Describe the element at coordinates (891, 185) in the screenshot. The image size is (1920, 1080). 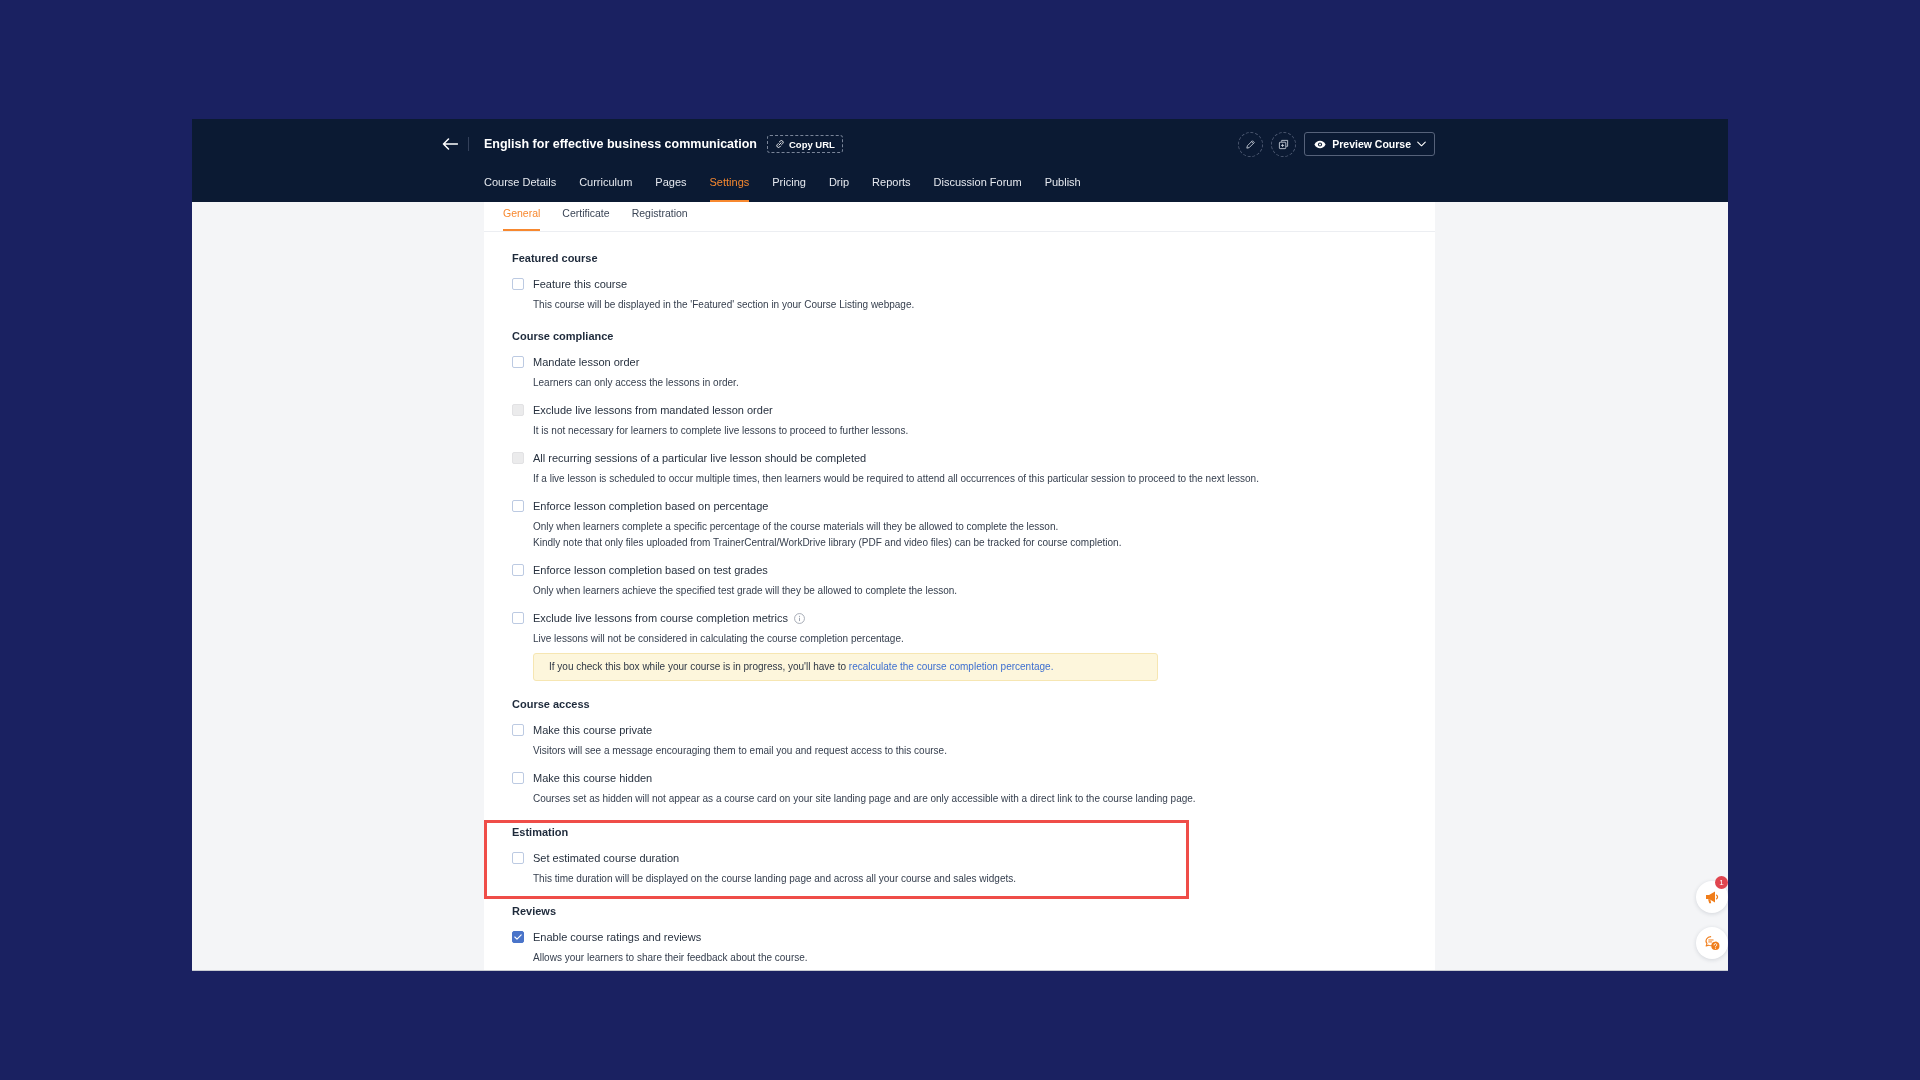
I see `nav-tab: Reports` at that location.